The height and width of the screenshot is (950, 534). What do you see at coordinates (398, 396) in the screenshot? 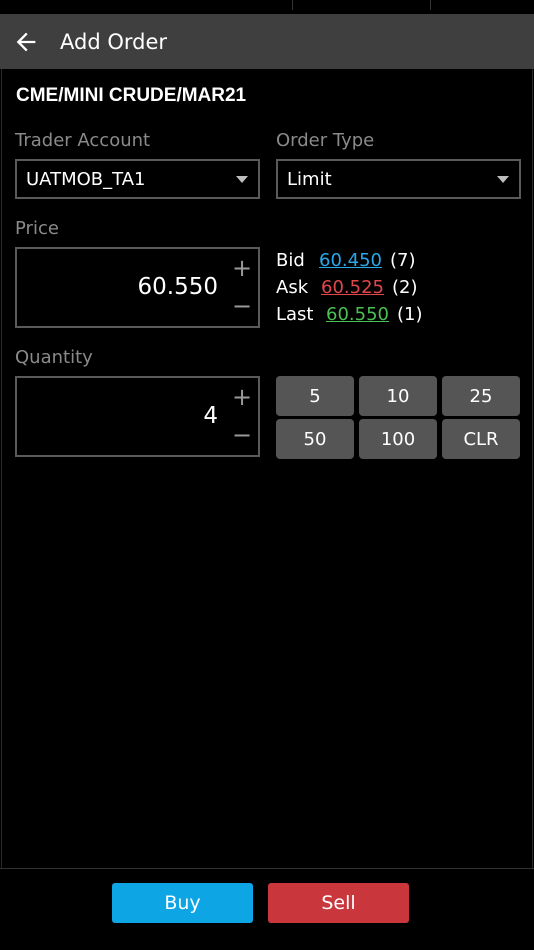
I see `quantity-preset-10: 10` at bounding box center [398, 396].